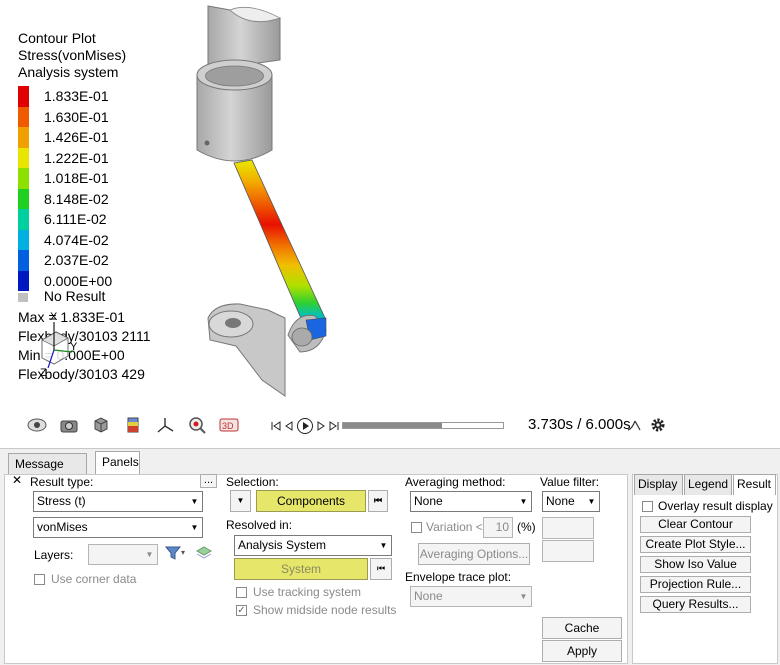 Image resolution: width=780 pixels, height=665 pixels. Describe the element at coordinates (65, 198) in the screenshot. I see `legend-entry: 8.148E-02` at that location.